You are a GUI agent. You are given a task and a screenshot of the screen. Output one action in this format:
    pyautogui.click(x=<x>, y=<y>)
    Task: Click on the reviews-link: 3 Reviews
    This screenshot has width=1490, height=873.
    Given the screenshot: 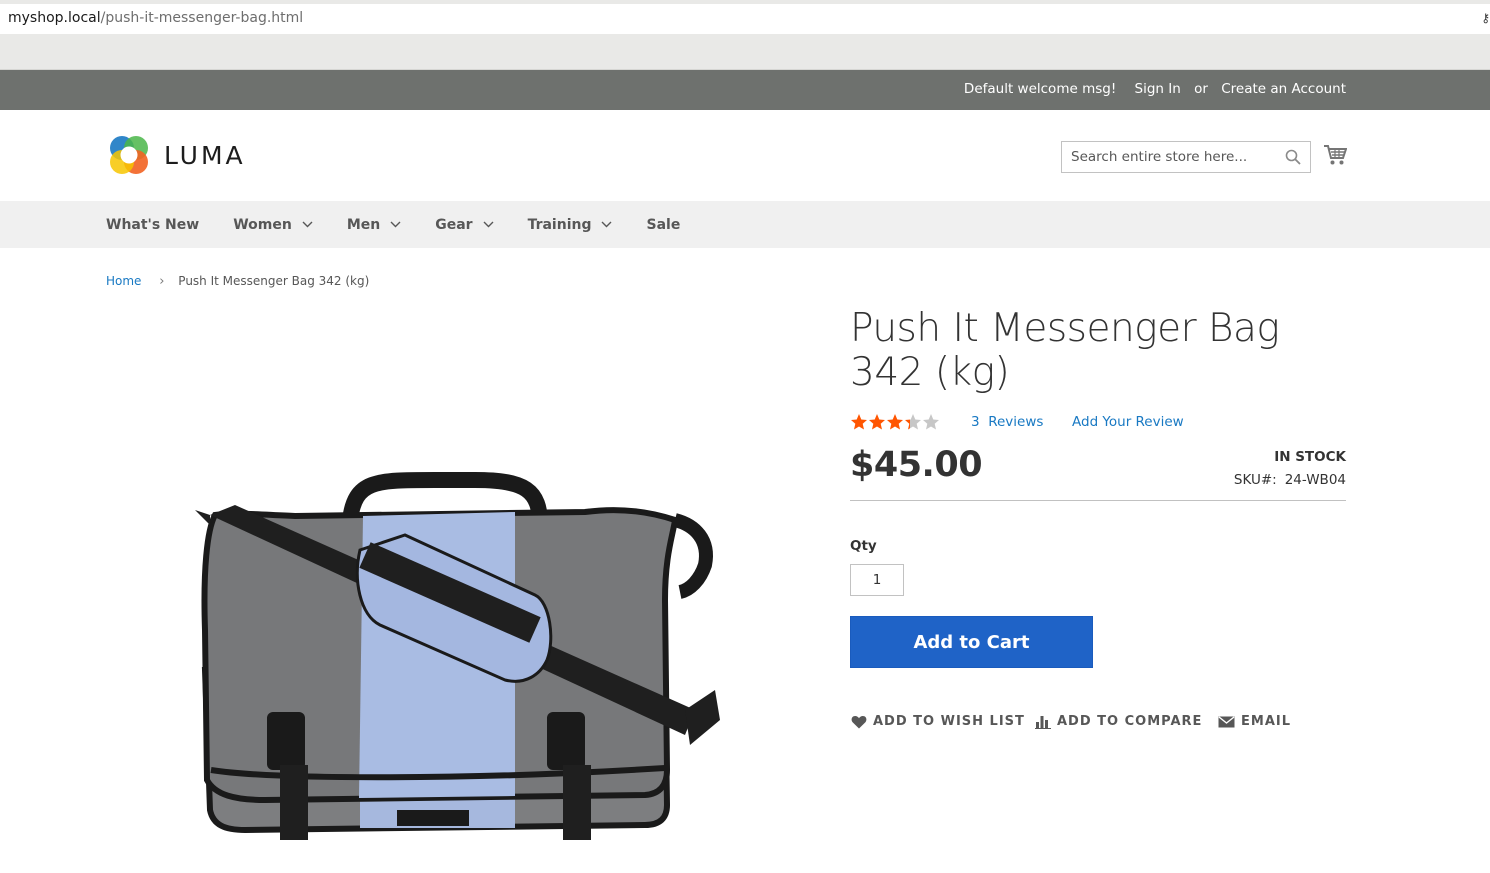 What is the action you would take?
    pyautogui.click(x=1007, y=422)
    